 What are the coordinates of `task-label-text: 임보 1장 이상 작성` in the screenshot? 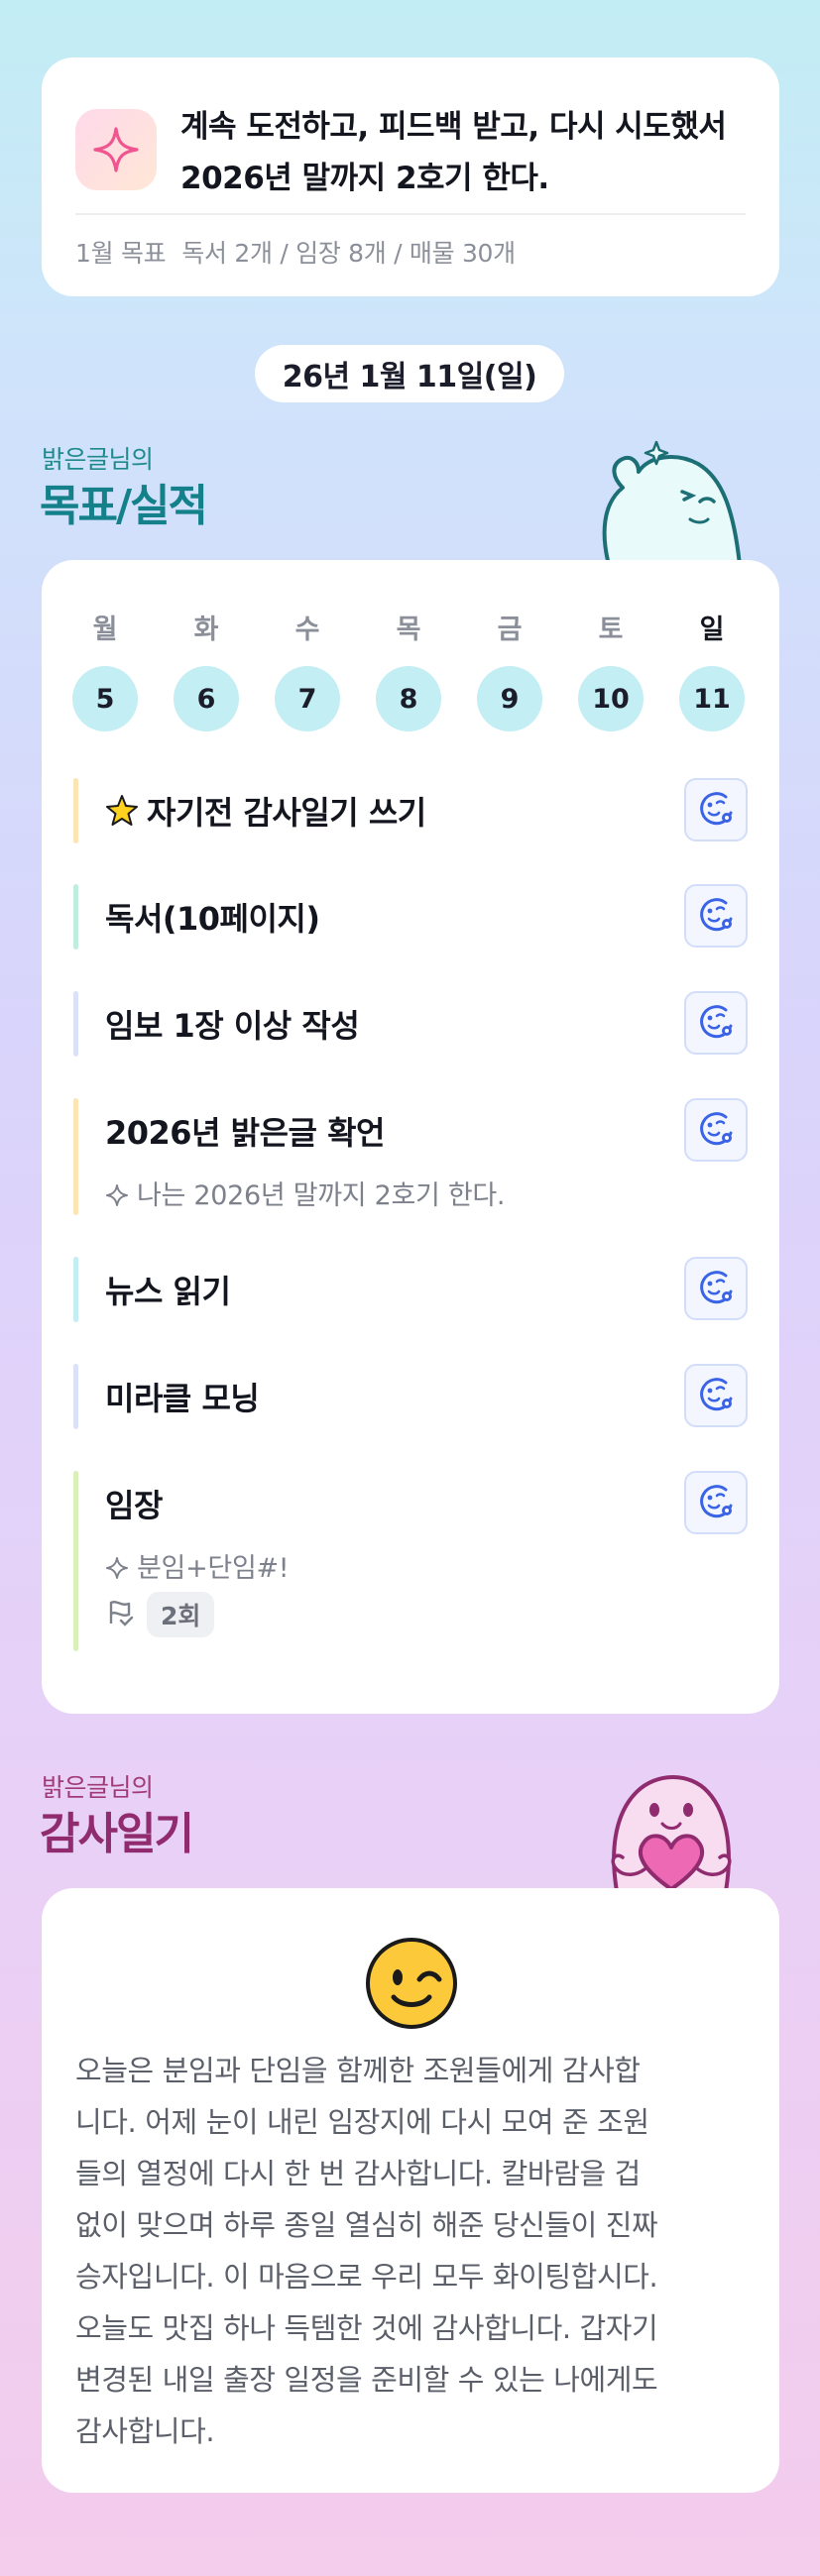 It's located at (233, 1026).